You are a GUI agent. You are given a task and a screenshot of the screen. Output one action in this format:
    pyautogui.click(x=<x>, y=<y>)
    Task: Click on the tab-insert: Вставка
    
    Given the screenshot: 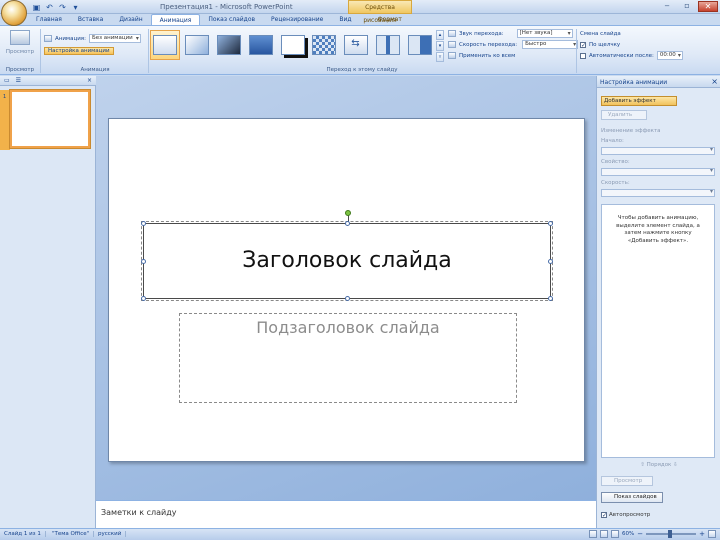 What is the action you would take?
    pyautogui.click(x=90, y=19)
    